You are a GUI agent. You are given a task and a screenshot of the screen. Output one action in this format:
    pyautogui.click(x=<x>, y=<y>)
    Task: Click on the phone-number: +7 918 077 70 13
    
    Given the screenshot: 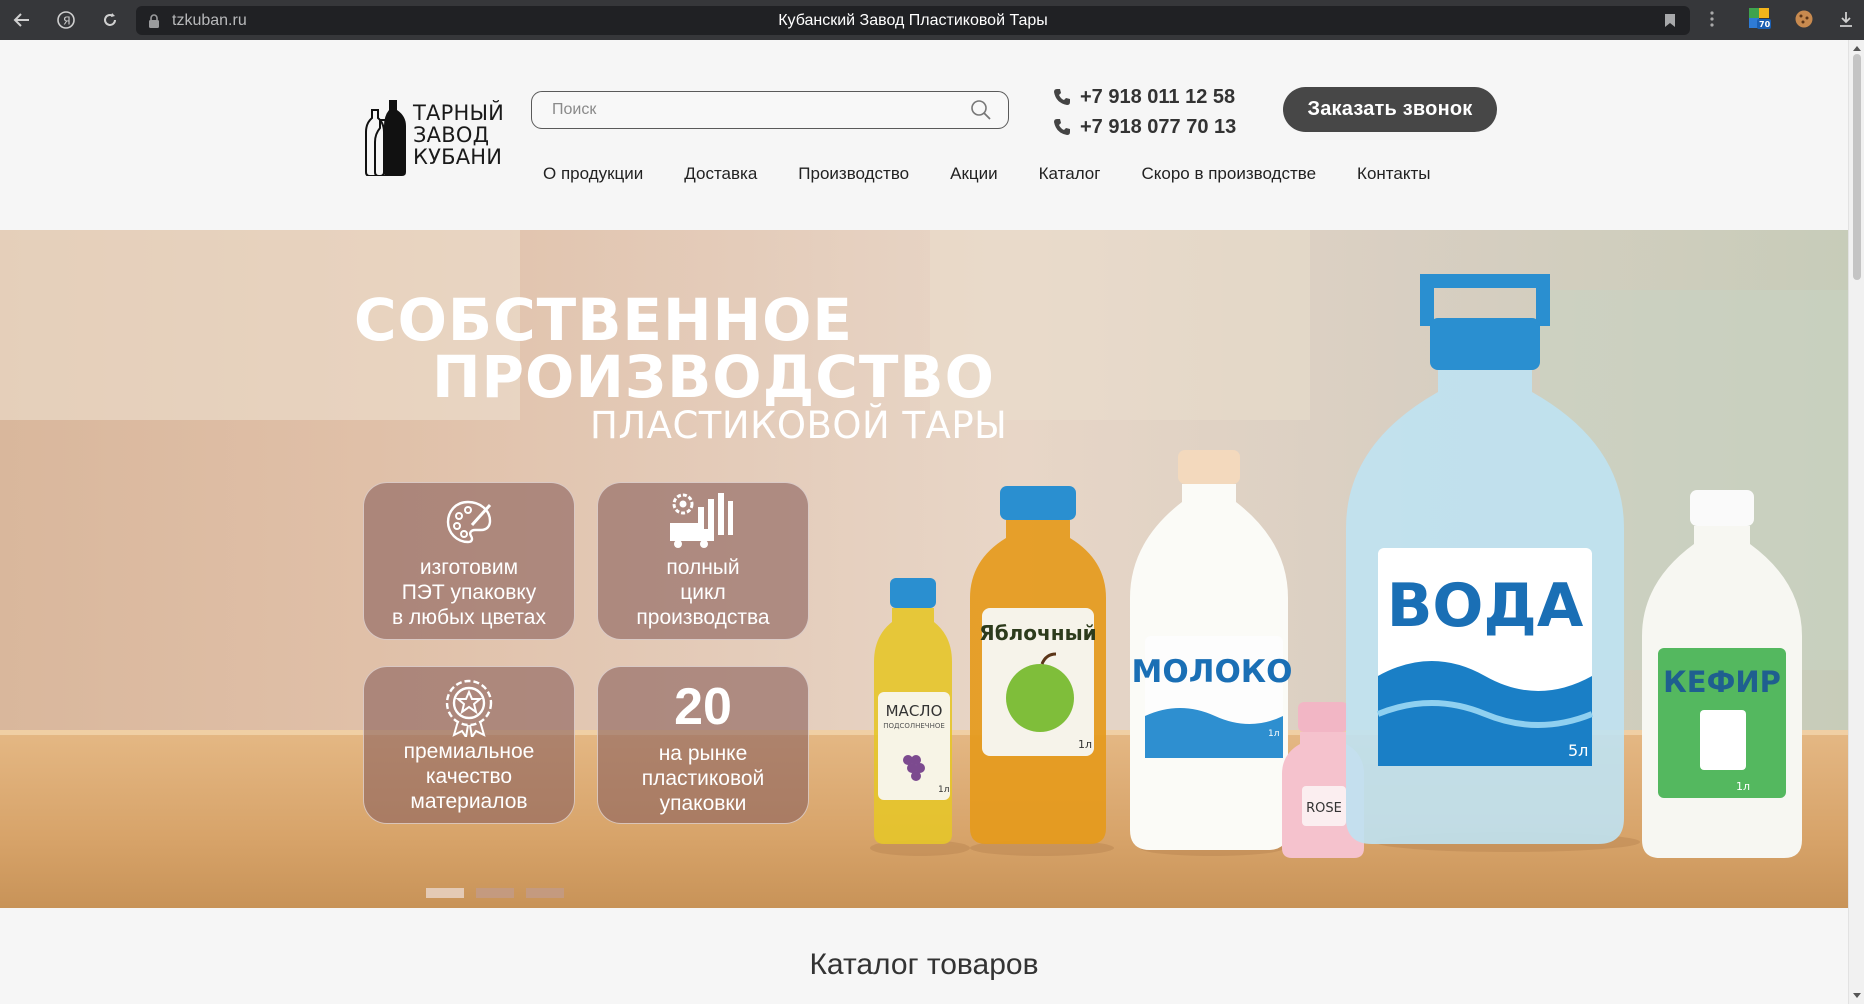 What is the action you would take?
    pyautogui.click(x=1158, y=127)
    